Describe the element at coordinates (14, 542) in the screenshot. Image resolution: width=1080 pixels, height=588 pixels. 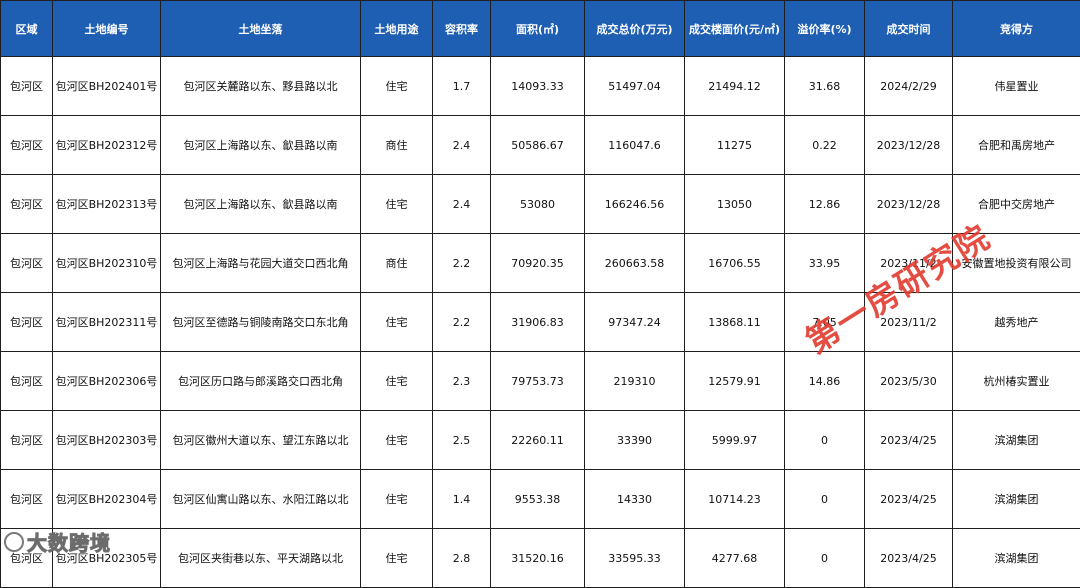
I see `logo-mark-icon` at that location.